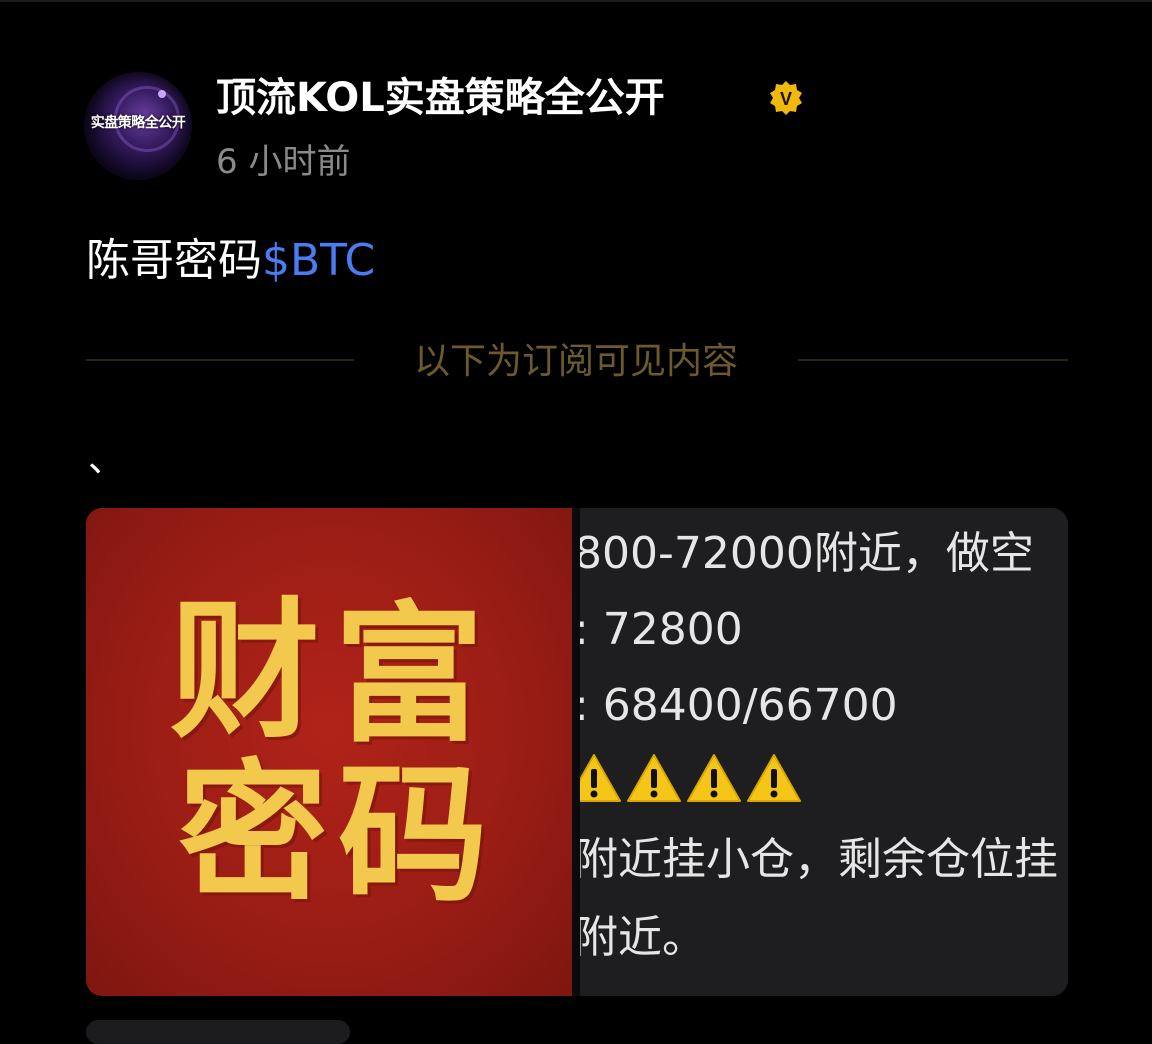  I want to click on author-avatar: 实盘策略全公开, so click(138, 126).